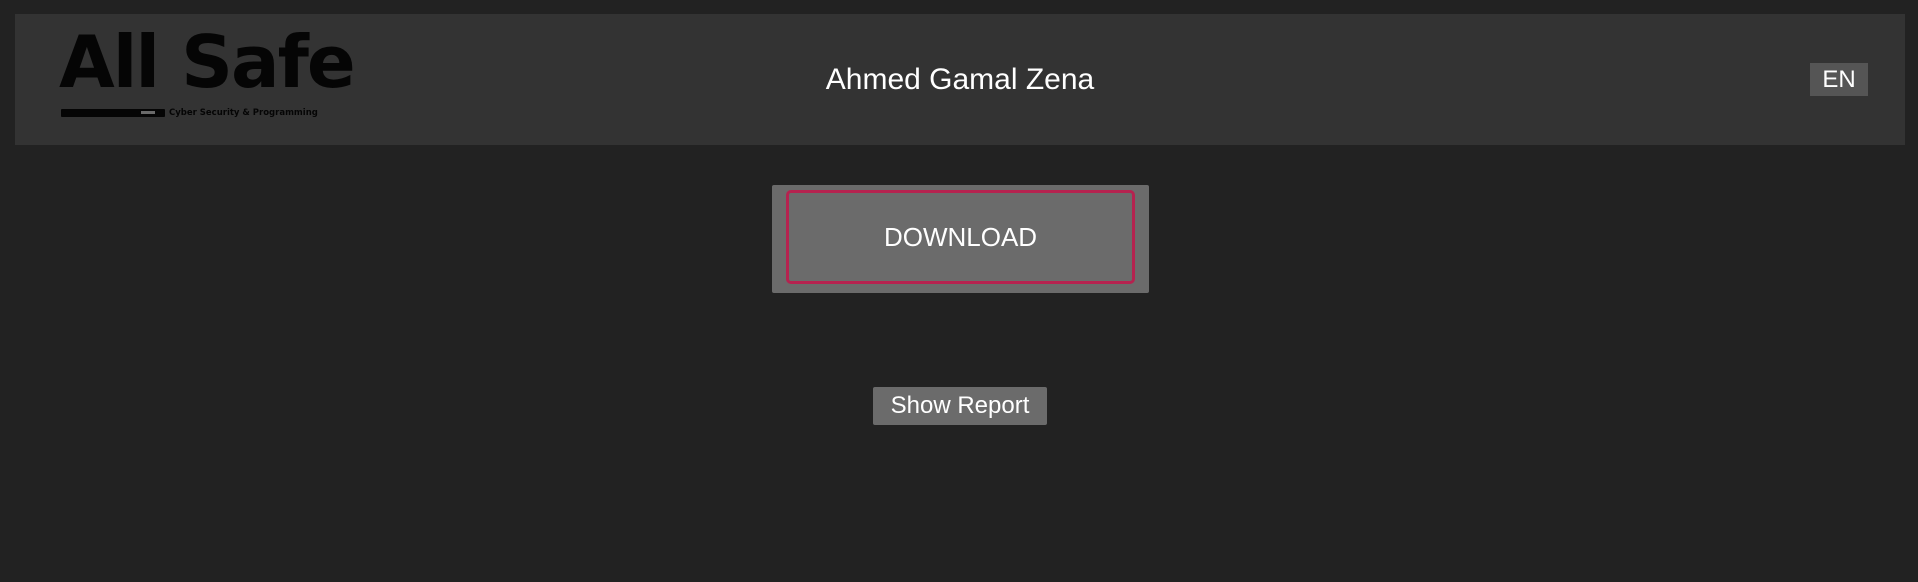  I want to click on download-panel: DOWNLOAD, so click(960, 239).